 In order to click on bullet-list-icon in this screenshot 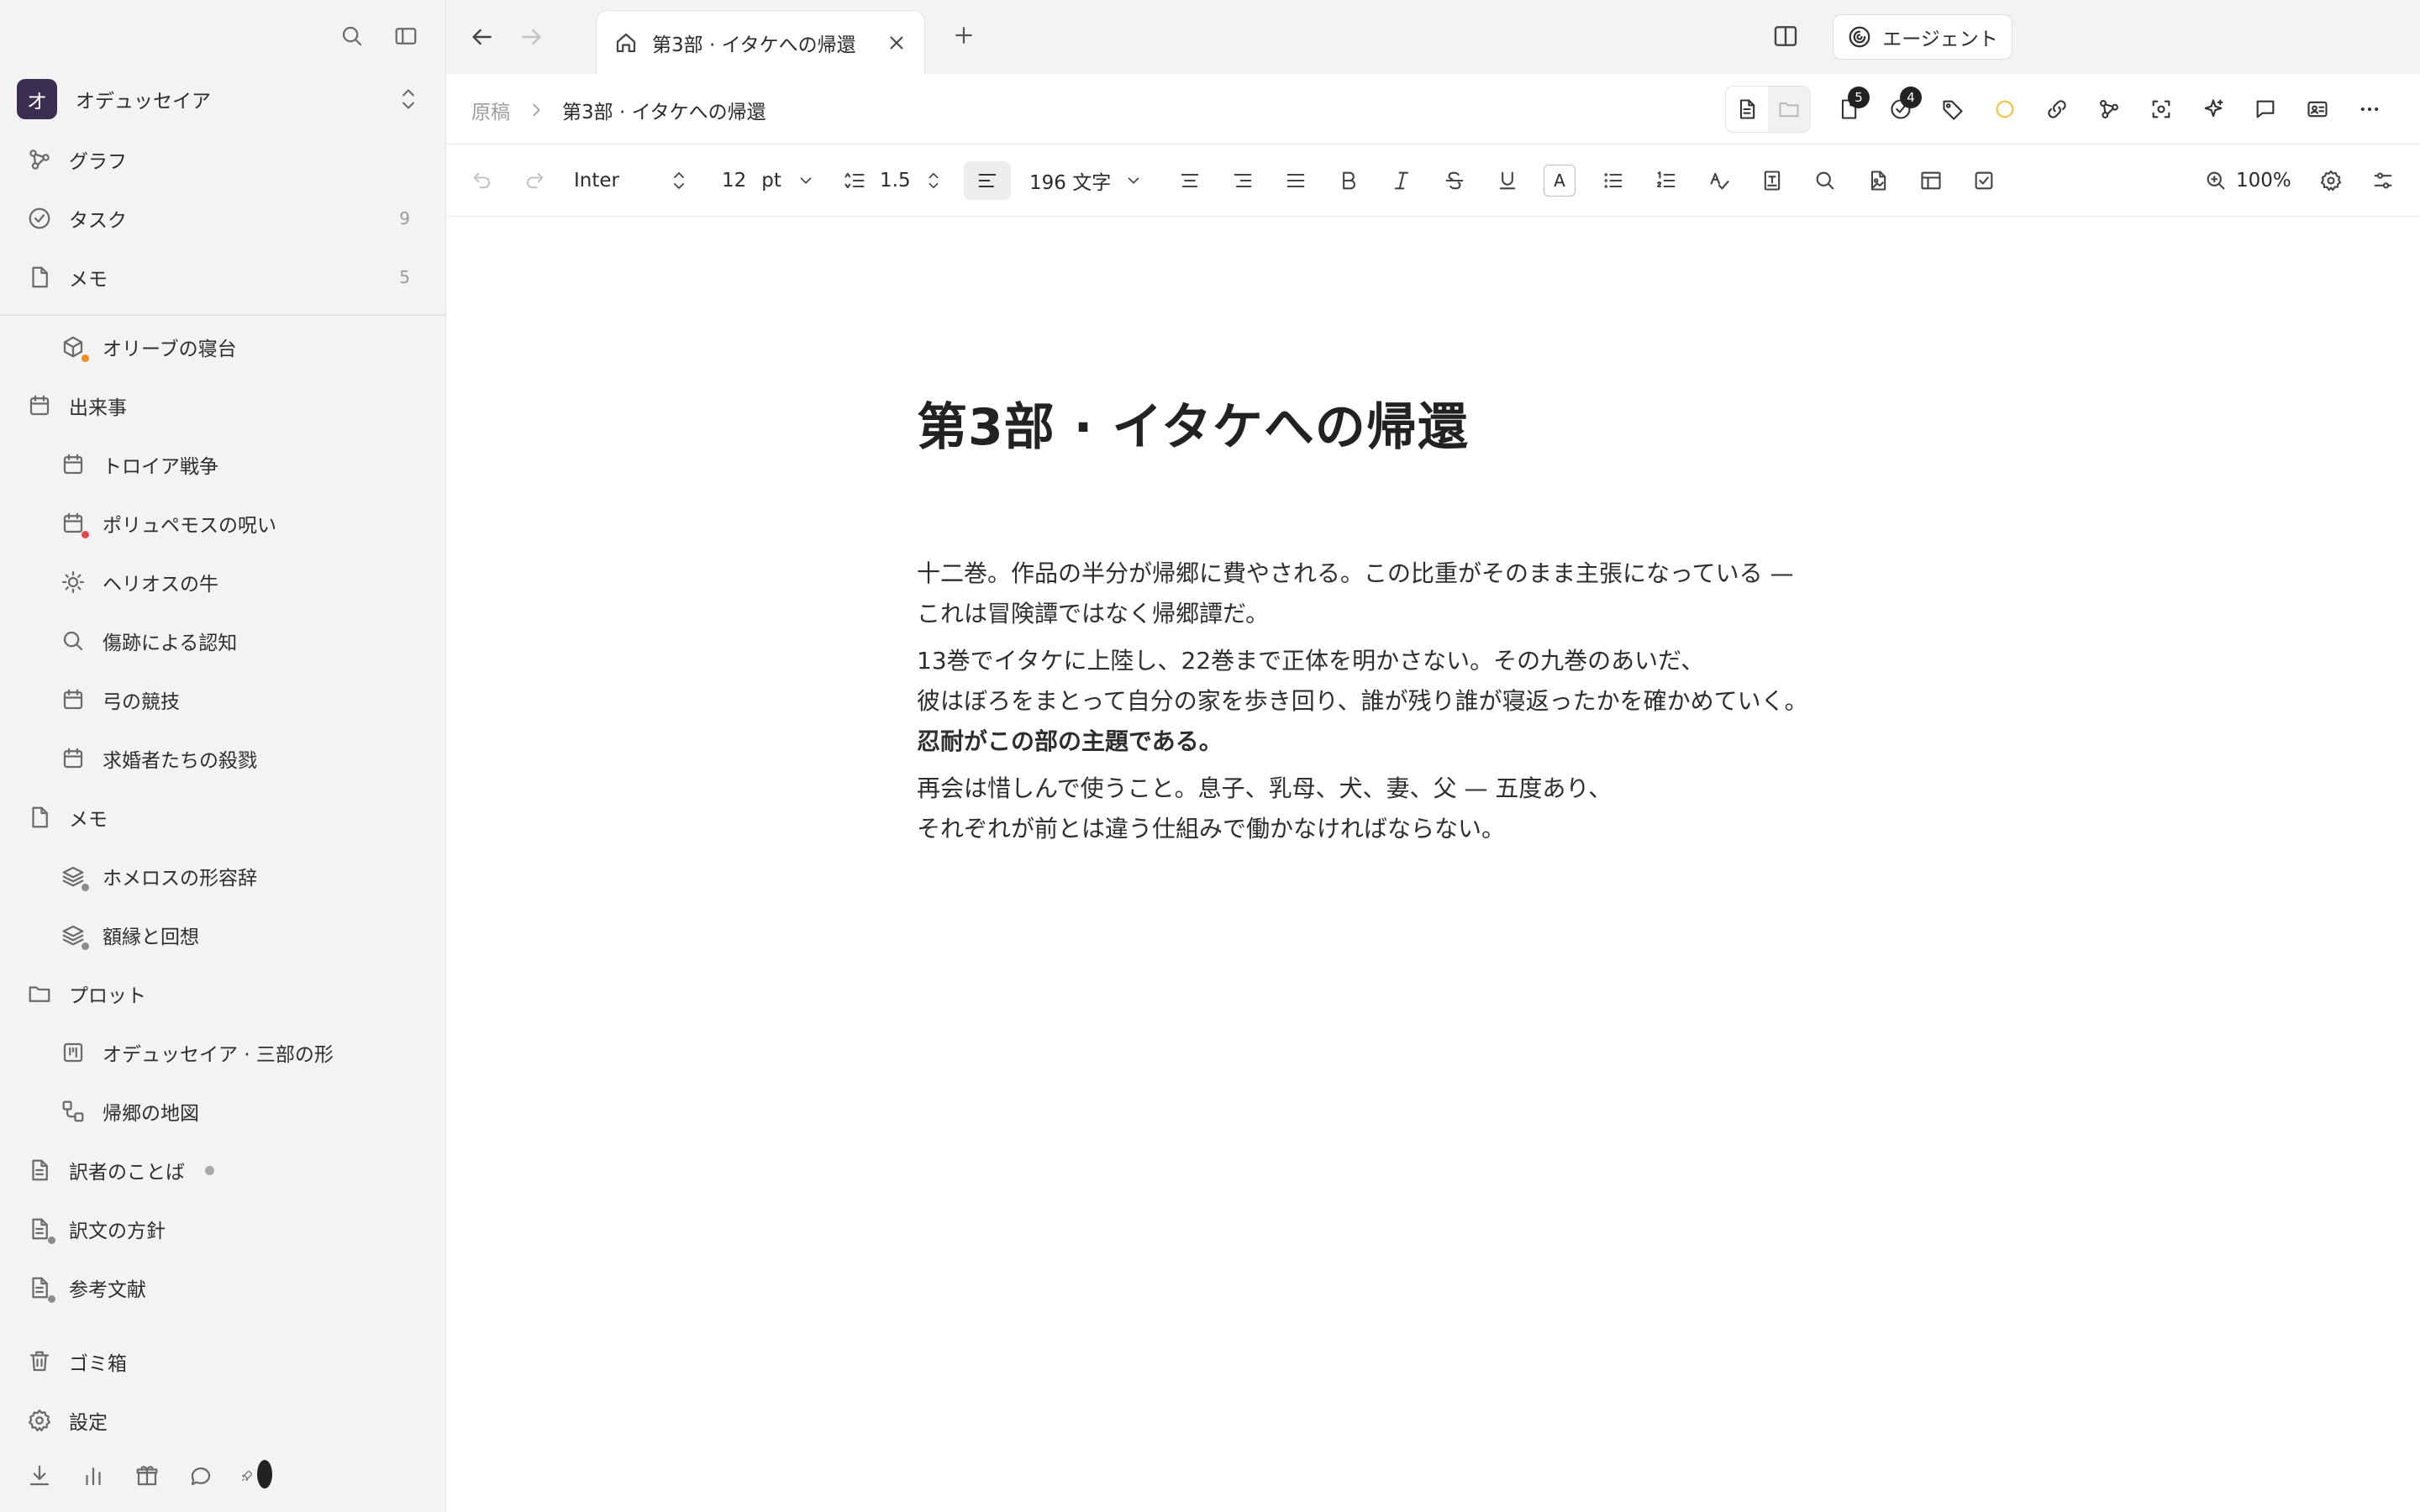, I will do `click(1614, 180)`.